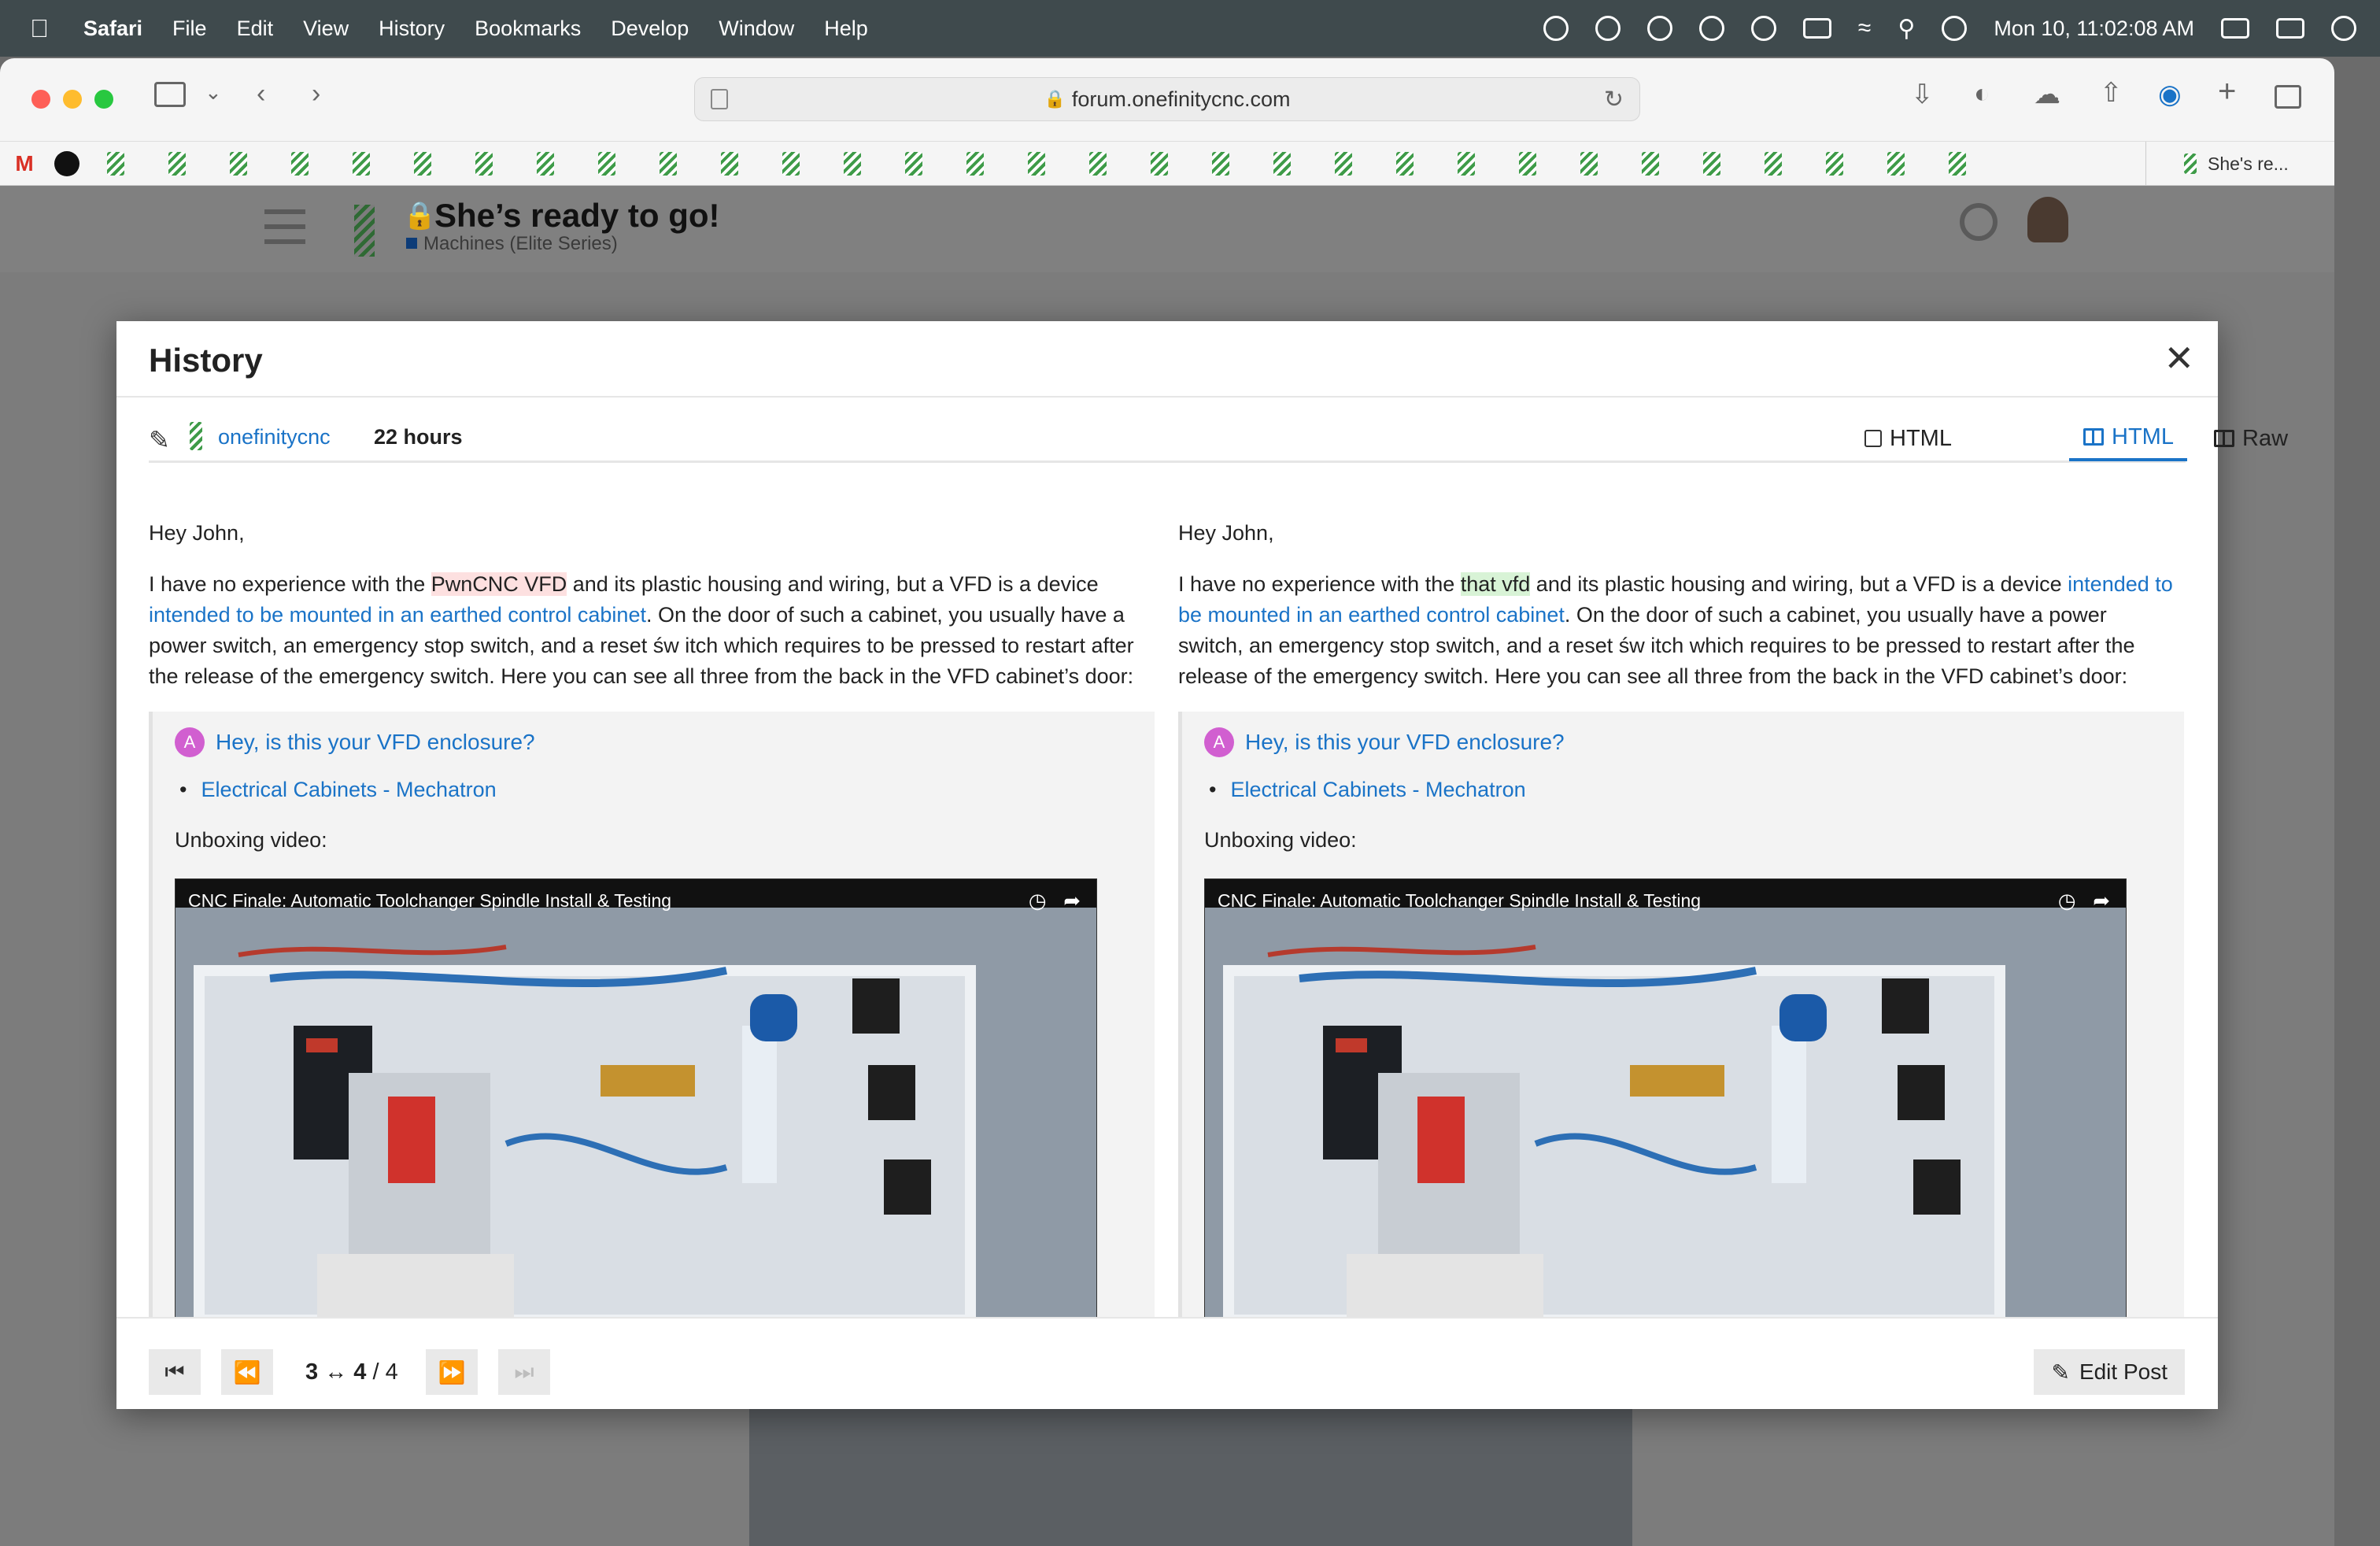 This screenshot has height=1546, width=2380. I want to click on minimize-window-button, so click(72, 99).